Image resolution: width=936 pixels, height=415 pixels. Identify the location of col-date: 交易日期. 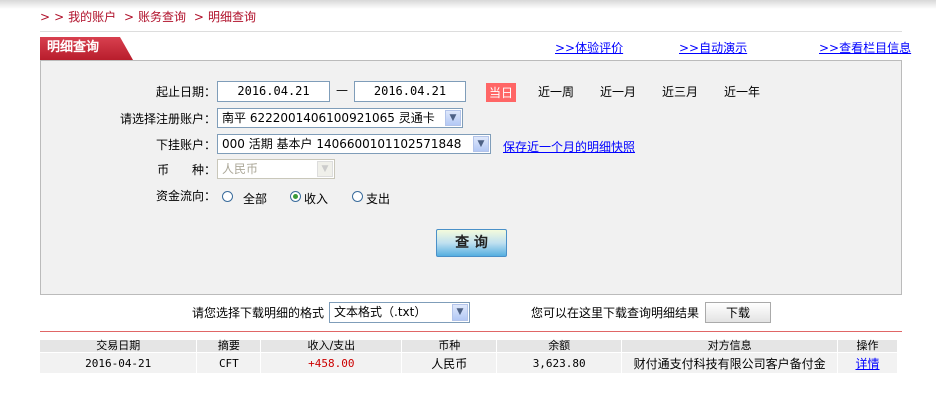
(119, 346).